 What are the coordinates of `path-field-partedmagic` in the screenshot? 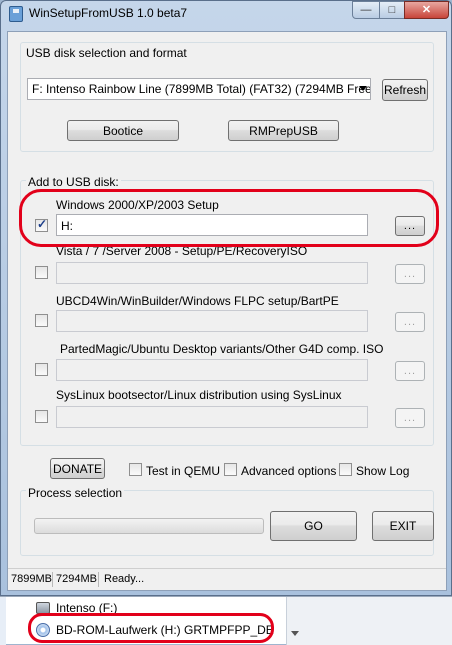 It's located at (212, 370).